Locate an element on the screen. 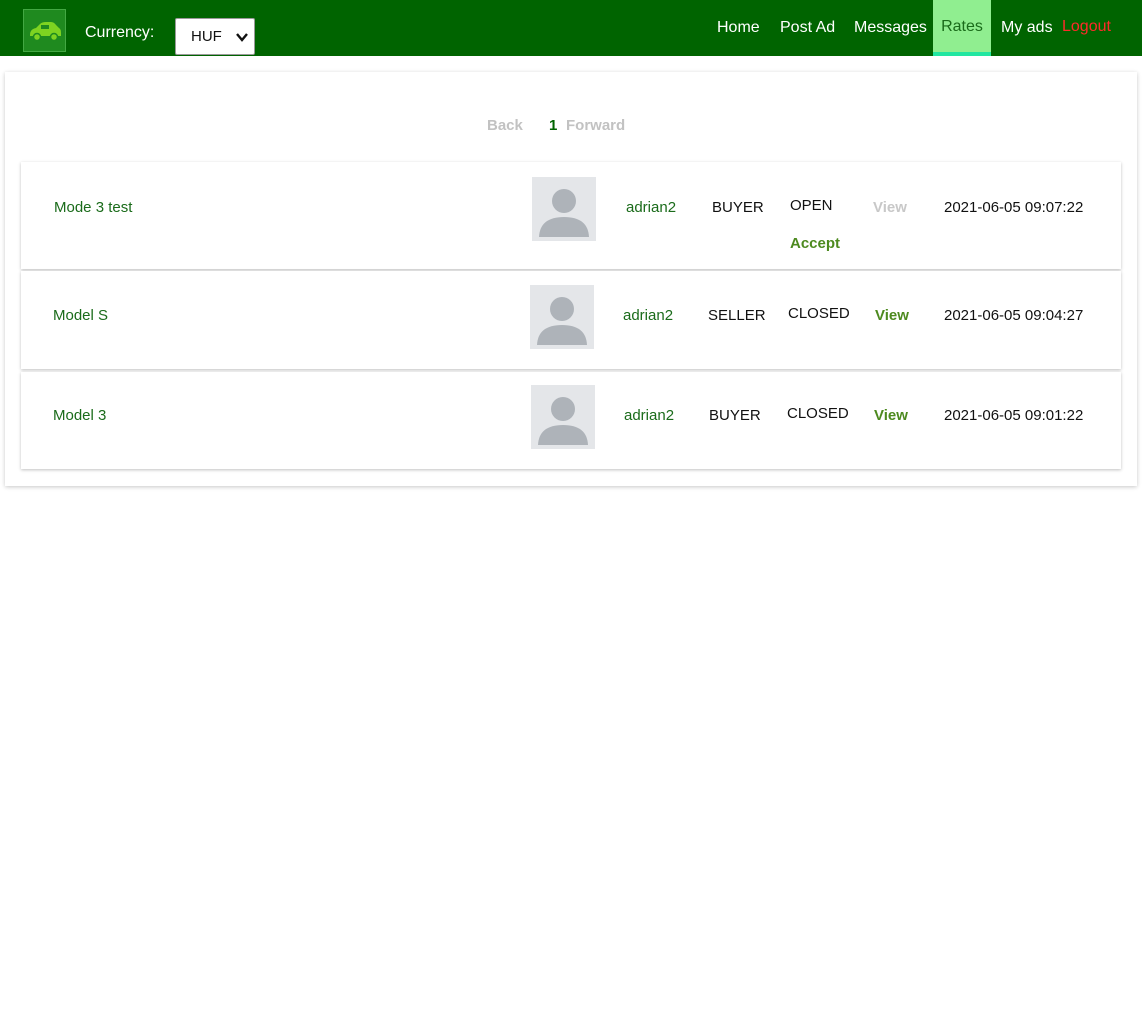  car-icon is located at coordinates (45, 31).